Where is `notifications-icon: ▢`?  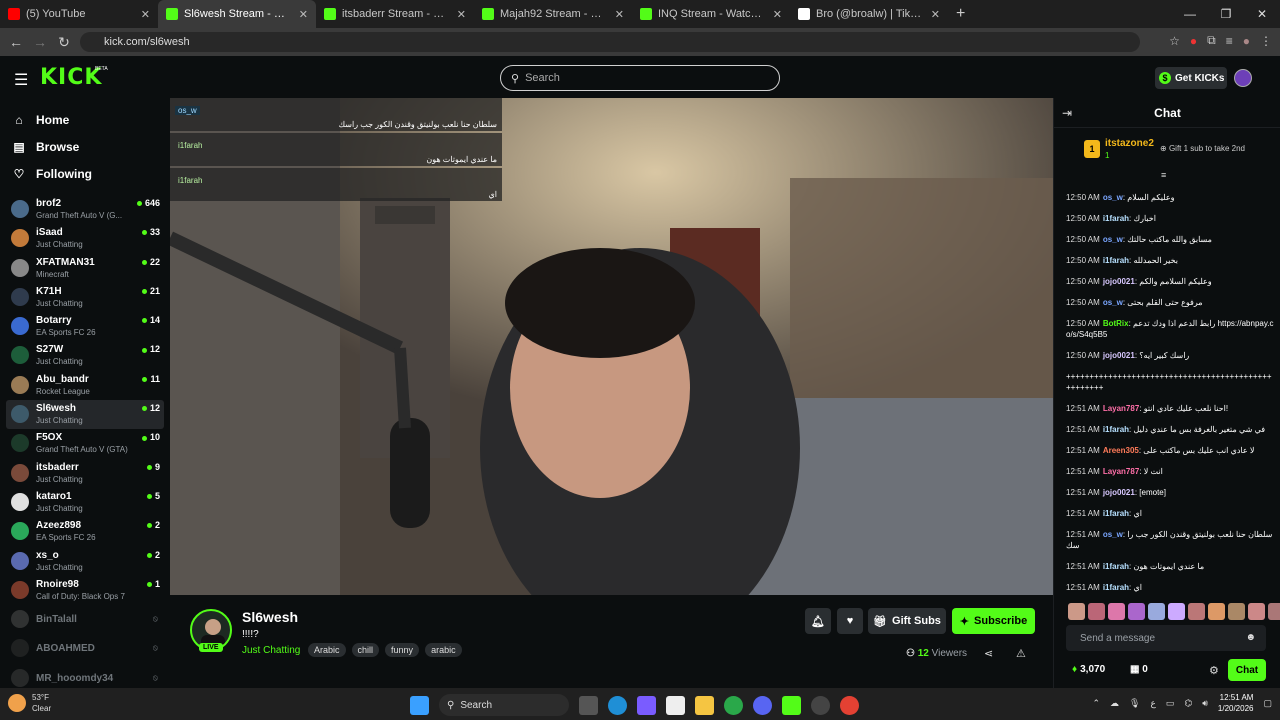
notifications-icon: ▢ is located at coordinates (1267, 703).